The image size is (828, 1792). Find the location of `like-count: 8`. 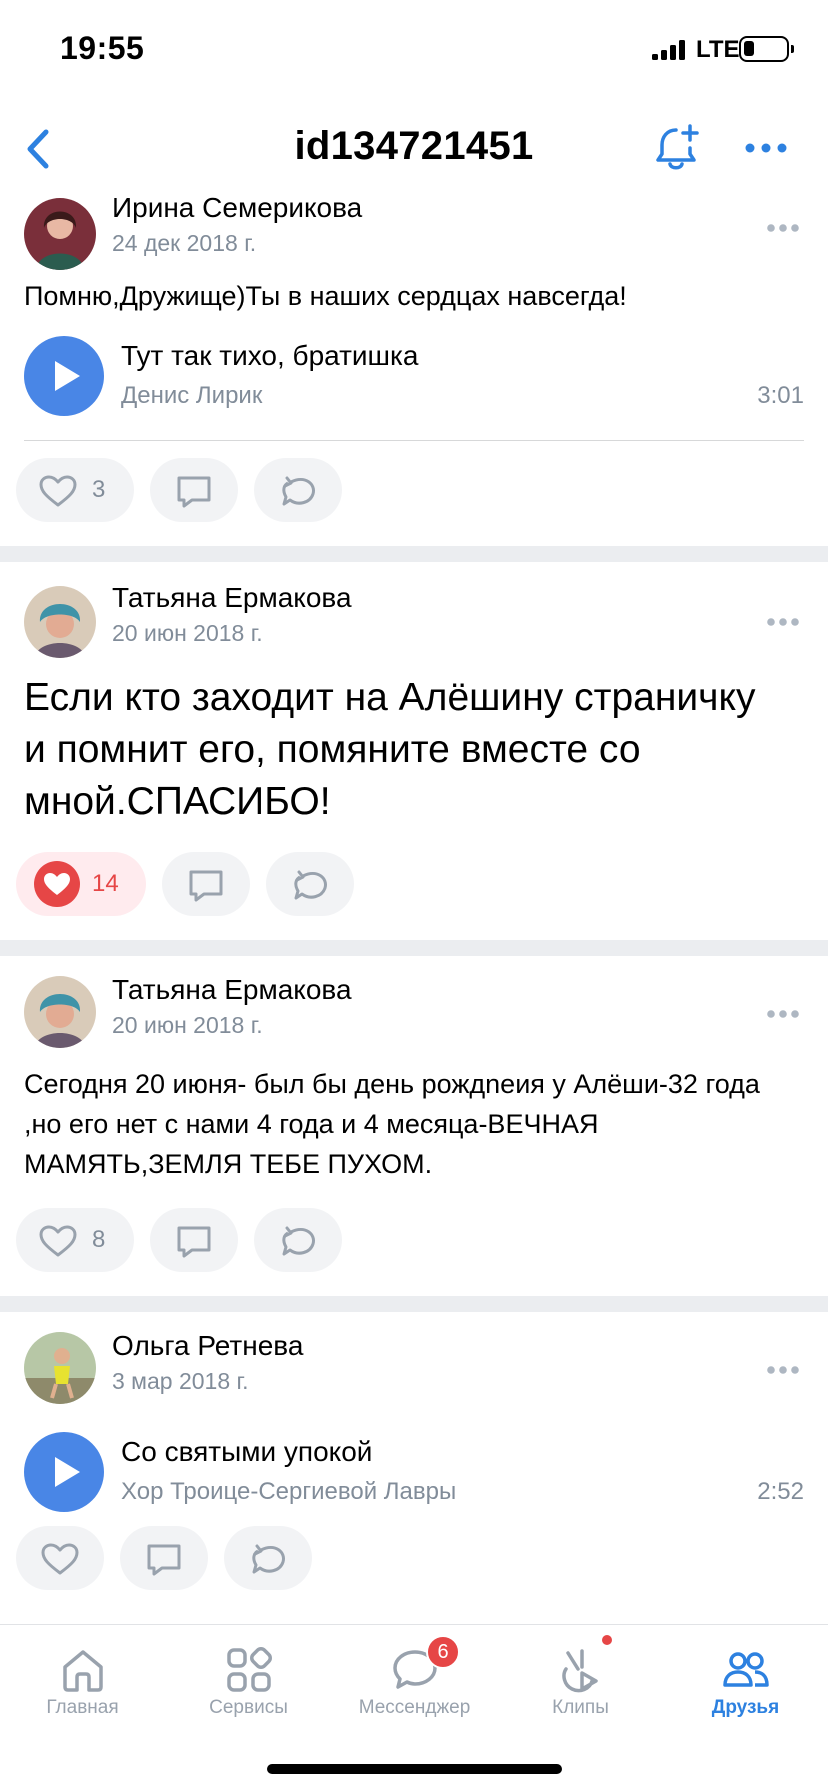

like-count: 8 is located at coordinates (99, 1239).